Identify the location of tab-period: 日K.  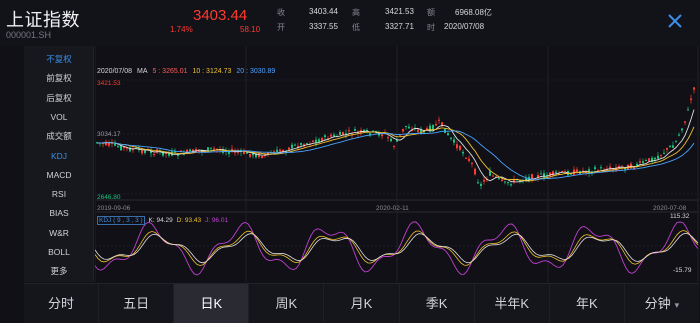
(212, 303).